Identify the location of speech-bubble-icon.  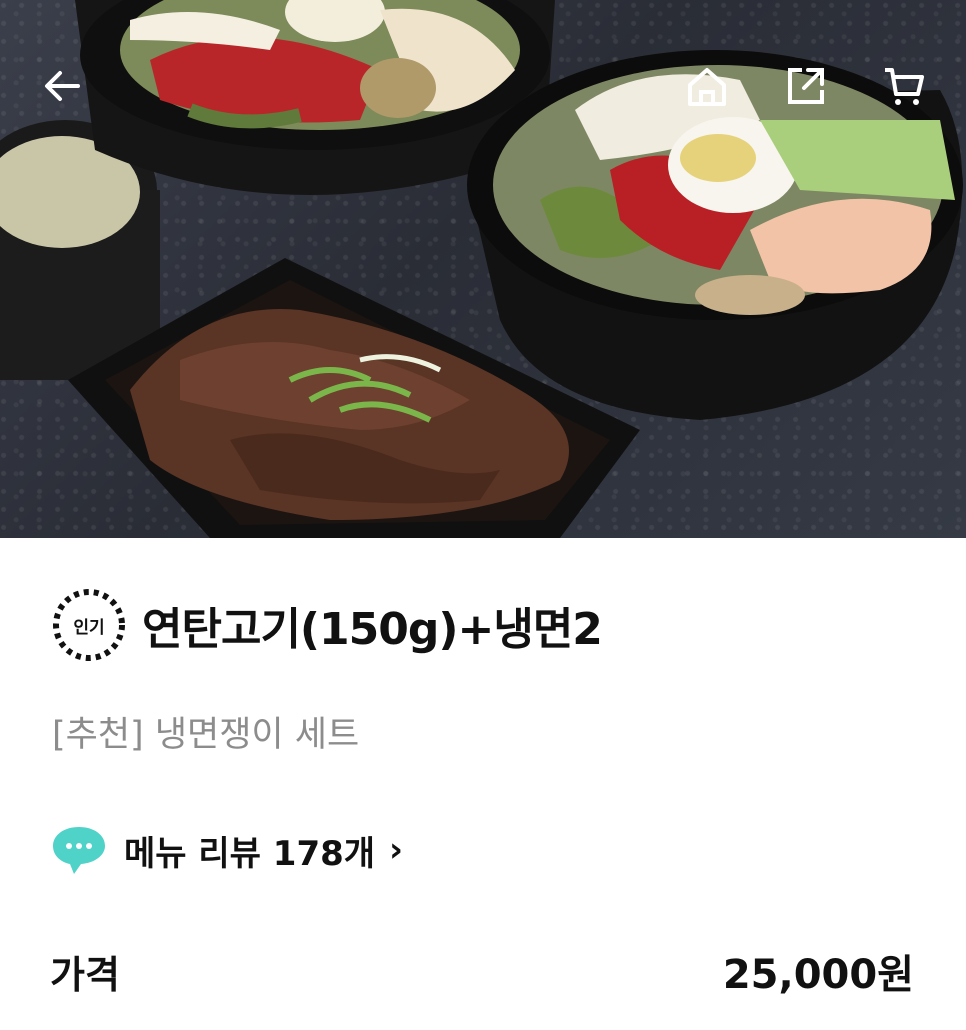
(79, 850).